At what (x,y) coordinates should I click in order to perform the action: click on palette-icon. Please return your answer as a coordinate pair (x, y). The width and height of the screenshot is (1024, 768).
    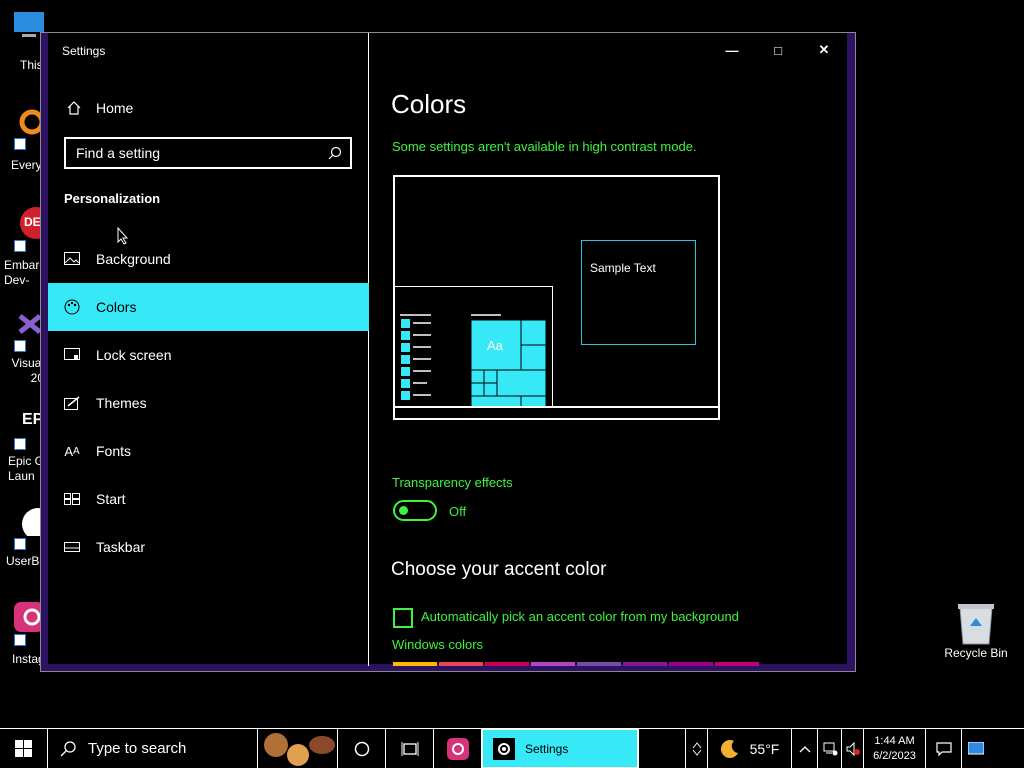
    Looking at the image, I should click on (72, 307).